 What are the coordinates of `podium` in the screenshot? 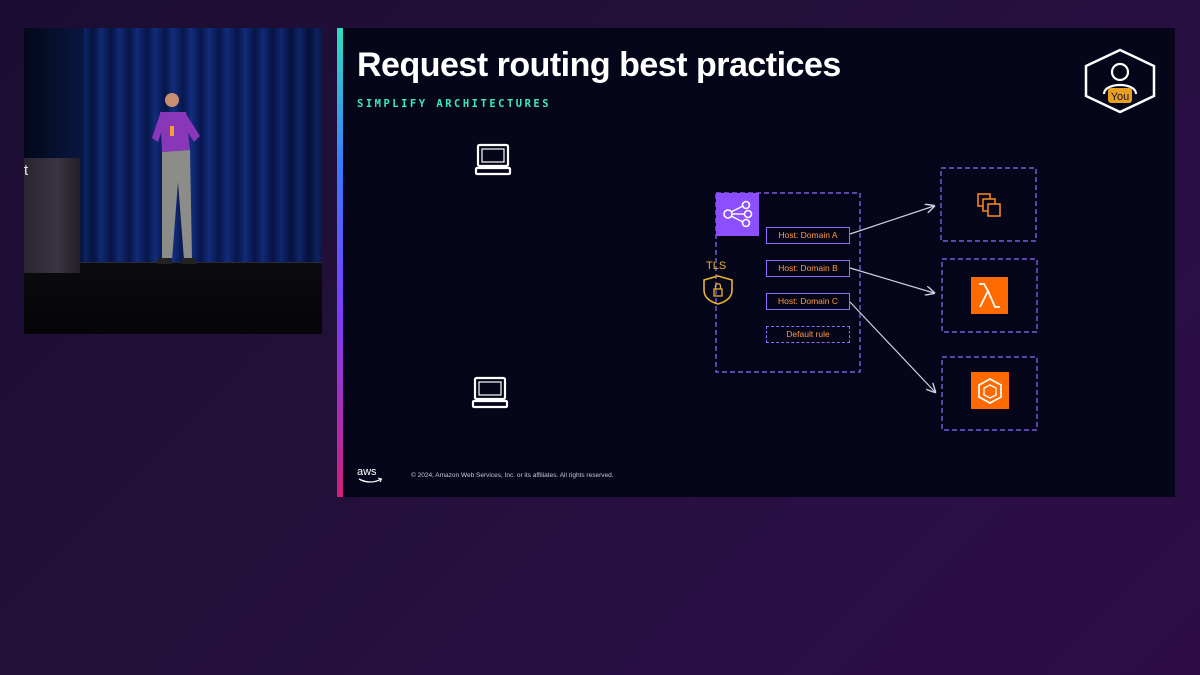 It's located at (52, 215).